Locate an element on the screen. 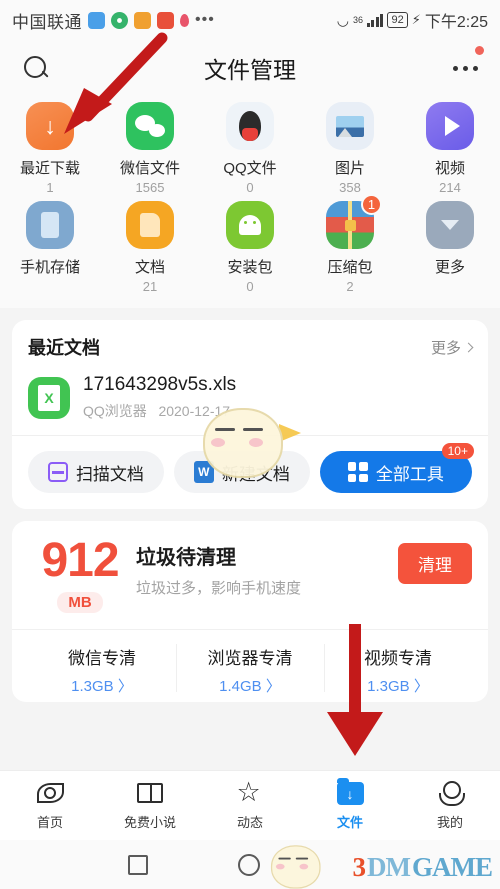  grid-item-label: QQ文件 is located at coordinates (250, 168).